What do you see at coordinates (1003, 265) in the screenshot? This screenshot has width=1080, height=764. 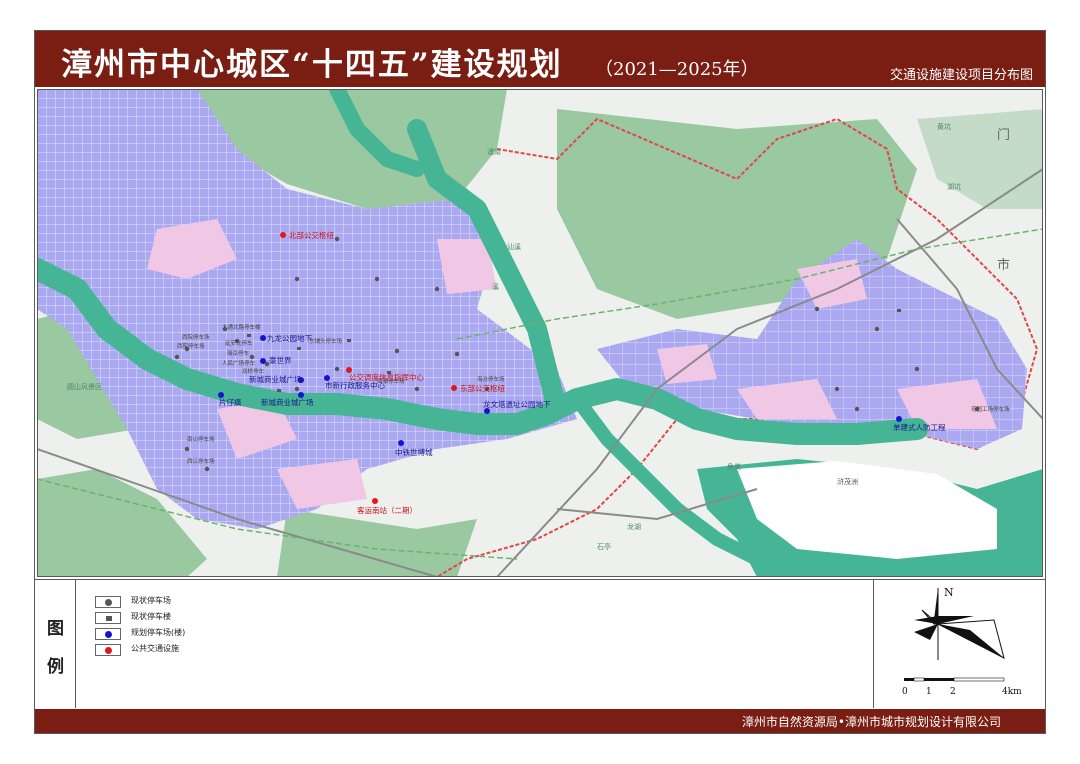 I see `place-label: 市` at bounding box center [1003, 265].